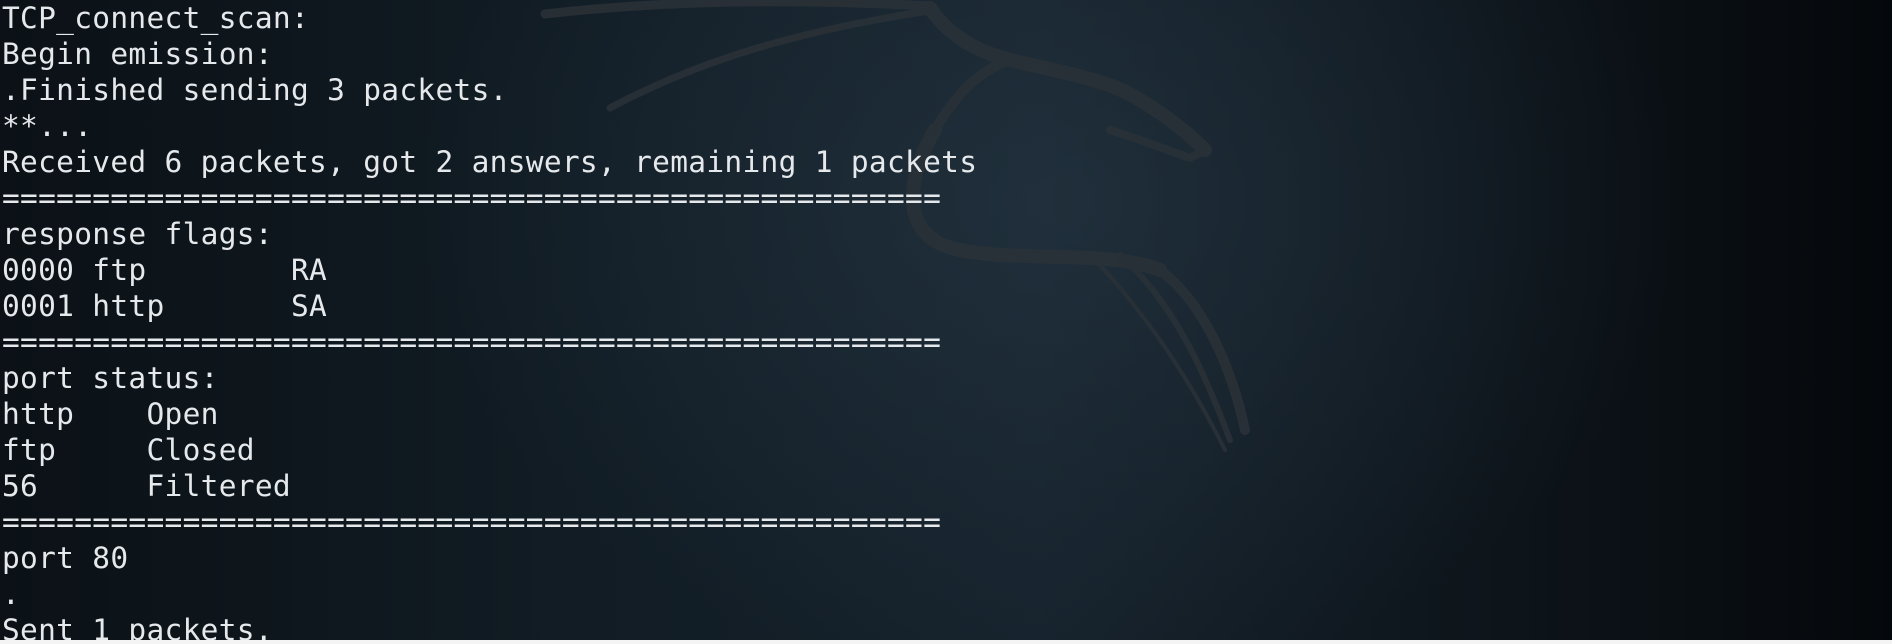 The width and height of the screenshot is (1892, 644). What do you see at coordinates (65, 558) in the screenshot?
I see `output-line: port 80` at bounding box center [65, 558].